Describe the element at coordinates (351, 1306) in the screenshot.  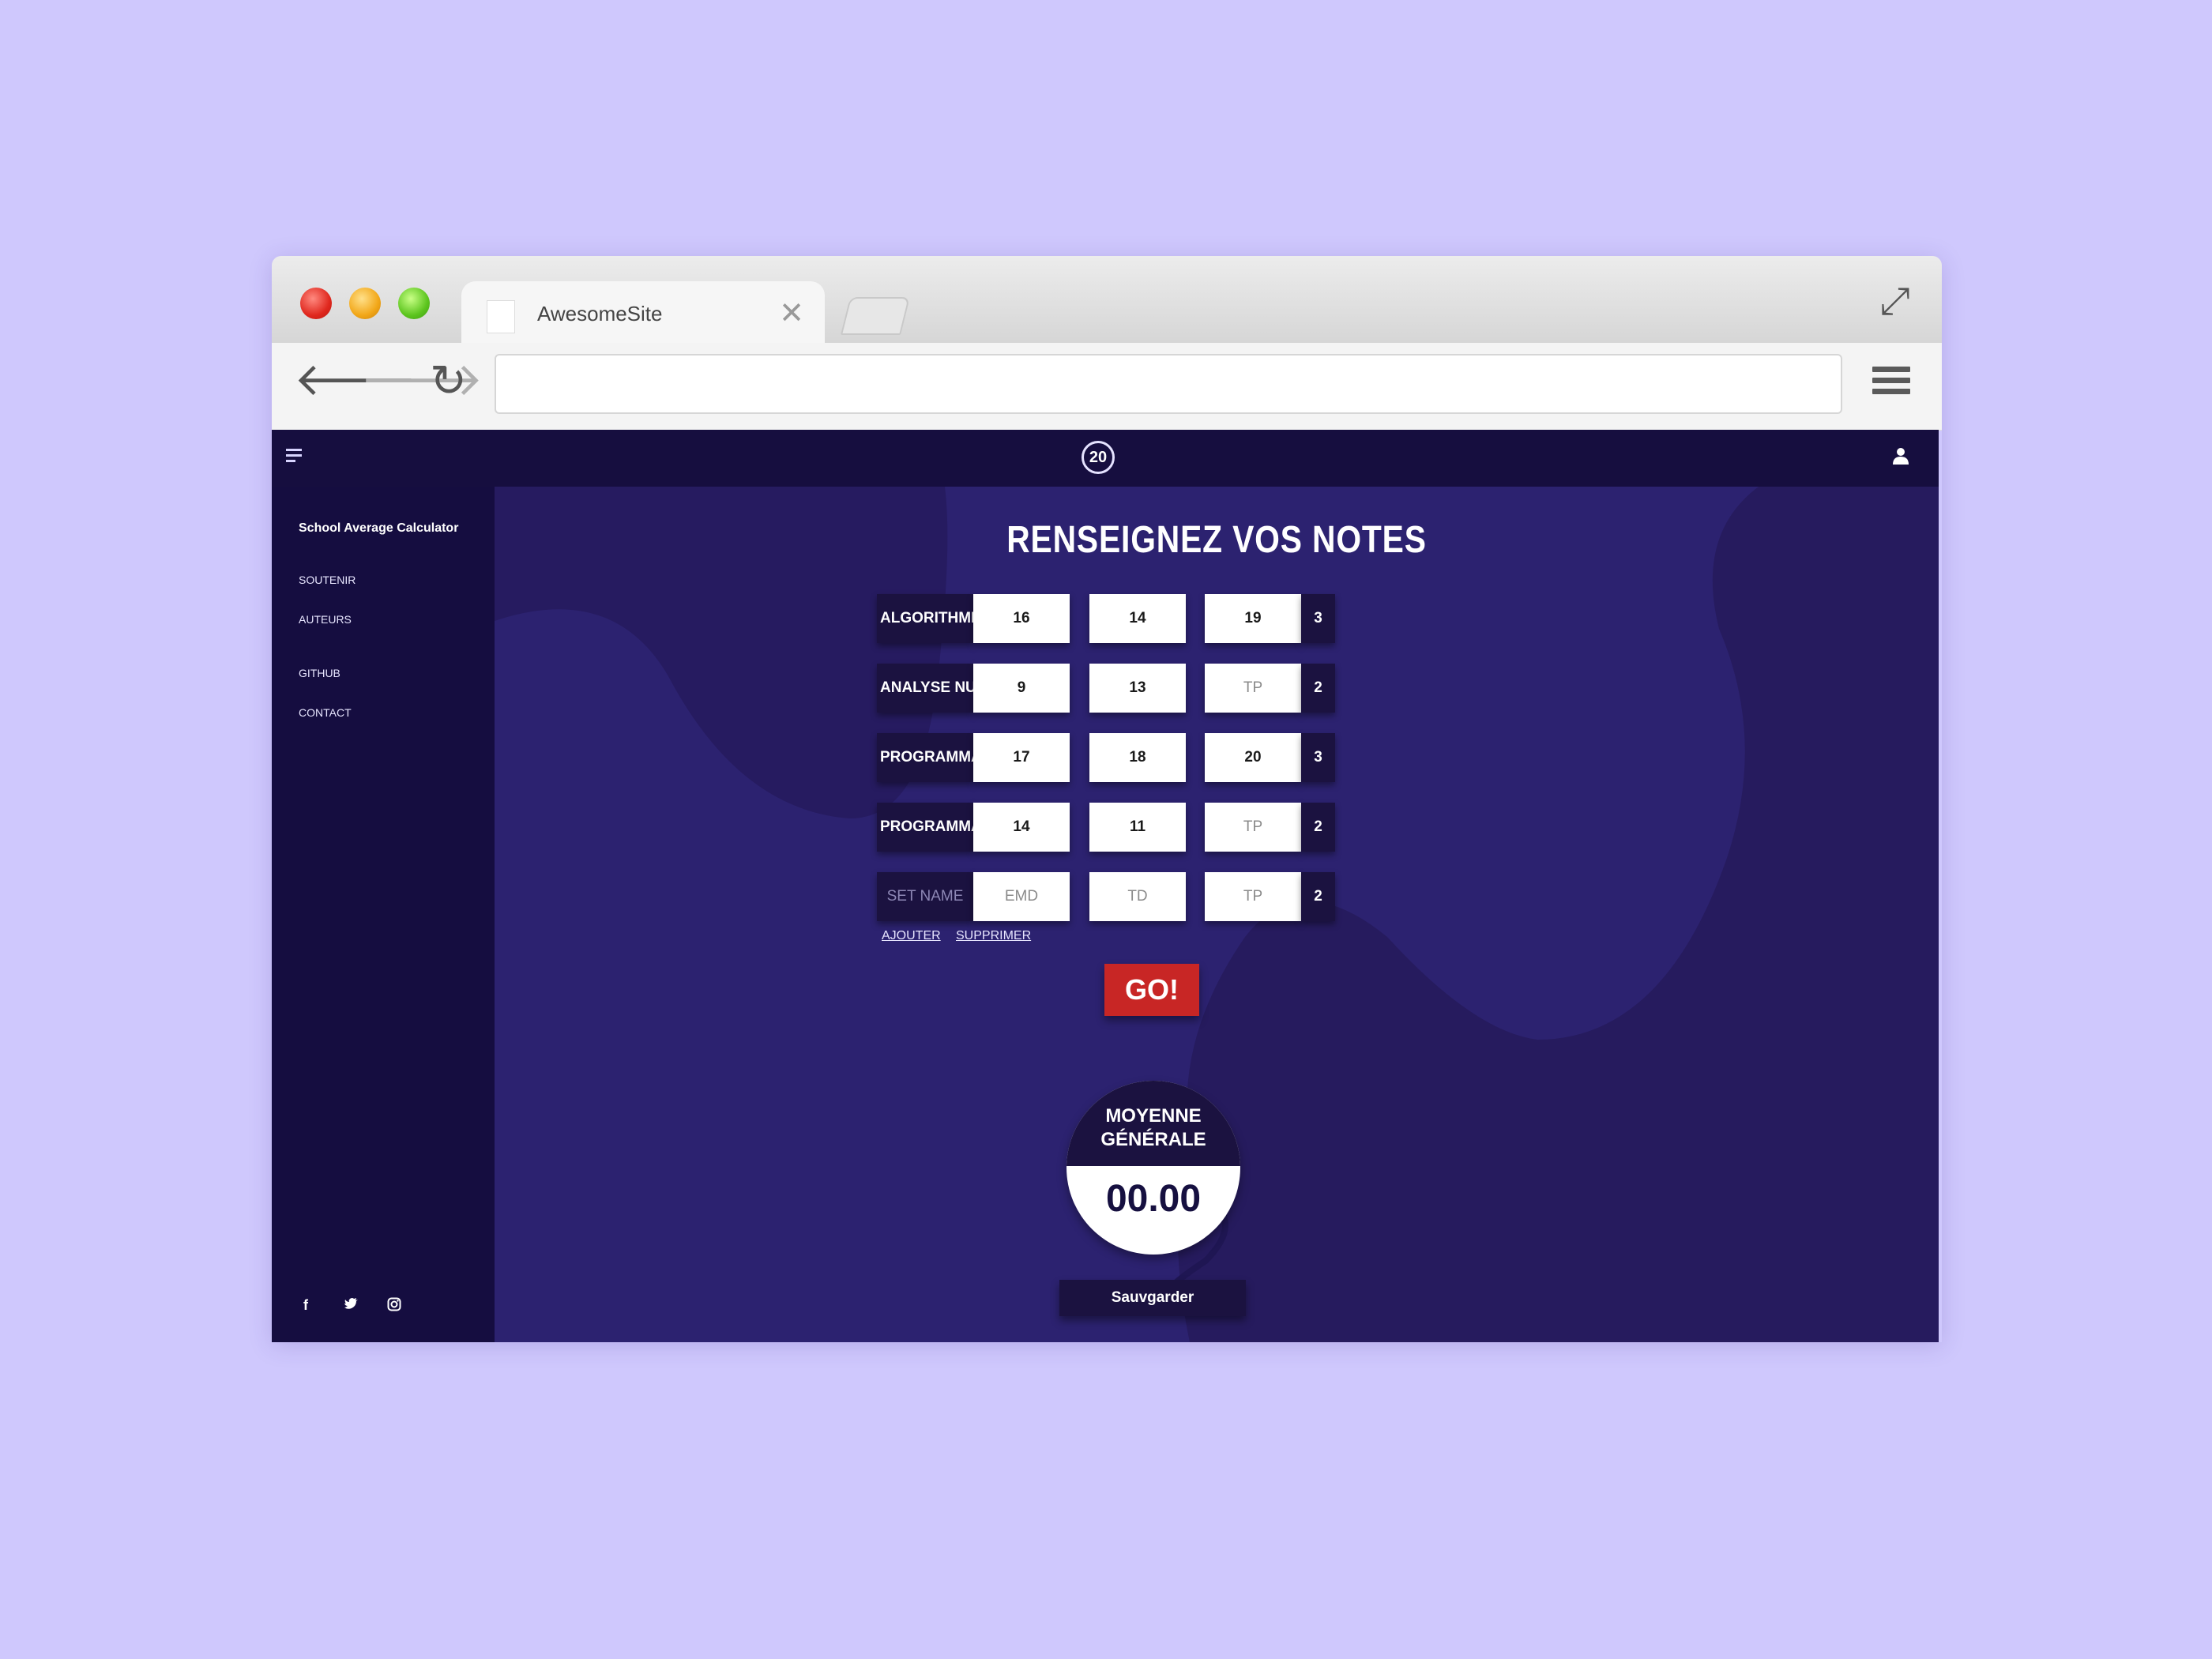
I see `twitter-icon` at that location.